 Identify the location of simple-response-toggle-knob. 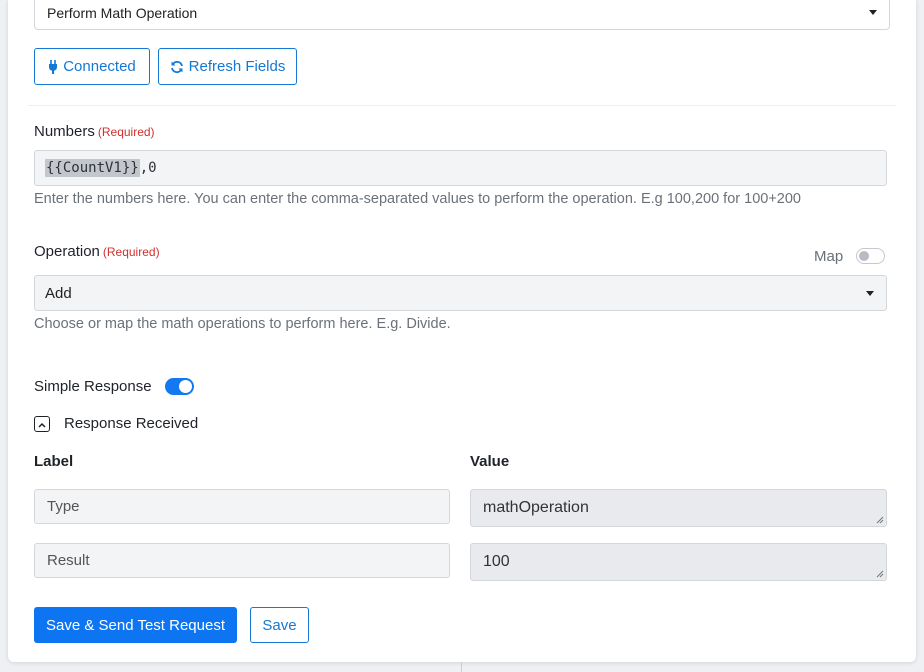
(185, 386).